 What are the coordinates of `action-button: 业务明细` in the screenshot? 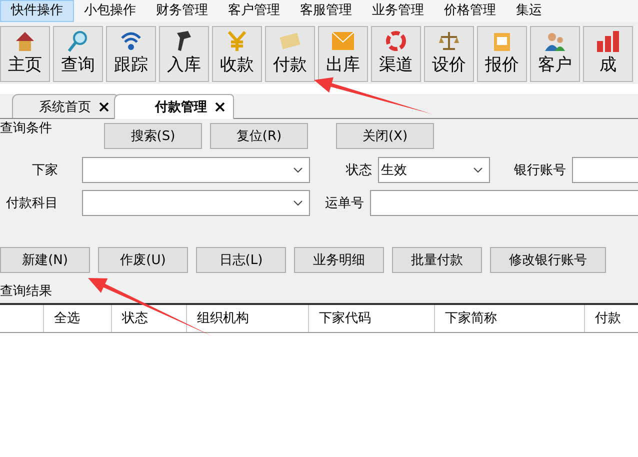 It's located at (339, 260).